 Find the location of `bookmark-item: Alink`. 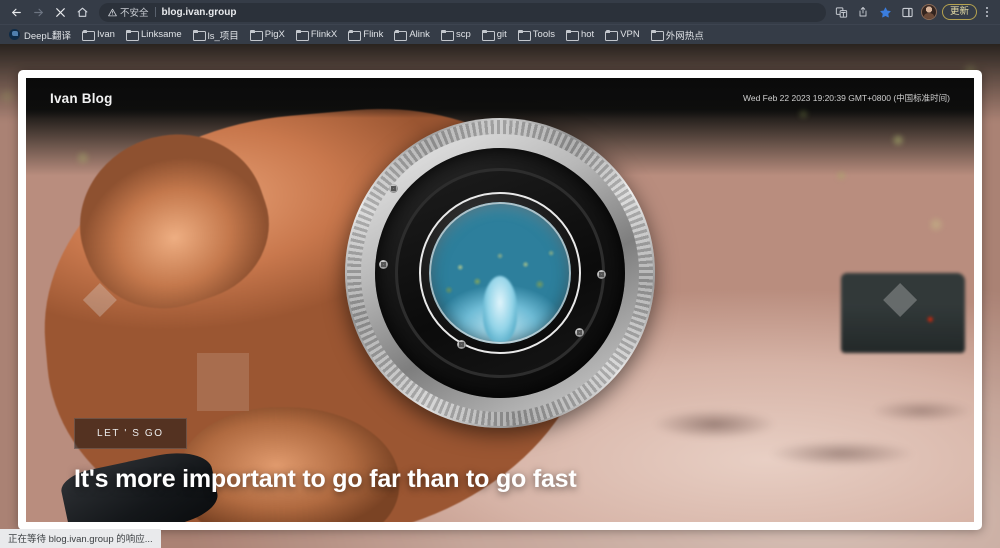

bookmark-item: Alink is located at coordinates (412, 34).